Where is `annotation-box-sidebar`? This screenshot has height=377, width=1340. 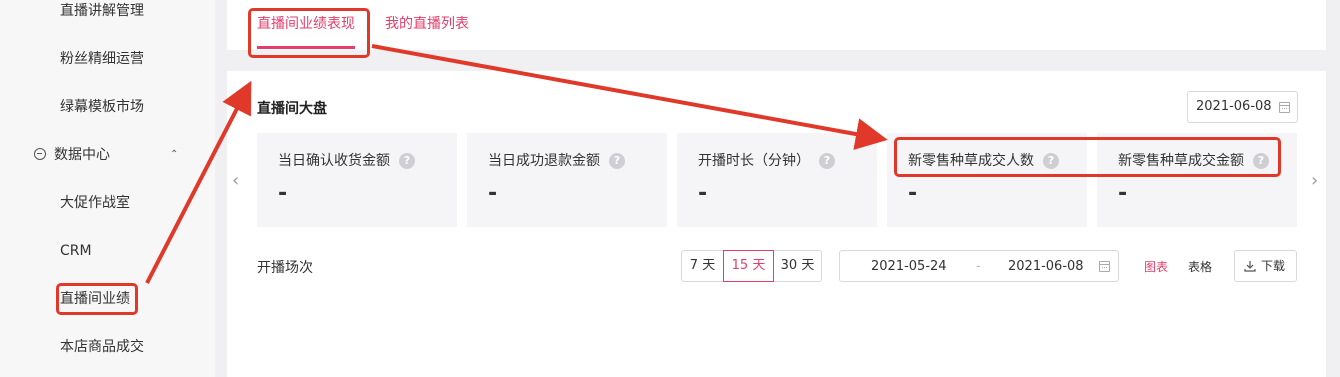 annotation-box-sidebar is located at coordinates (97, 299).